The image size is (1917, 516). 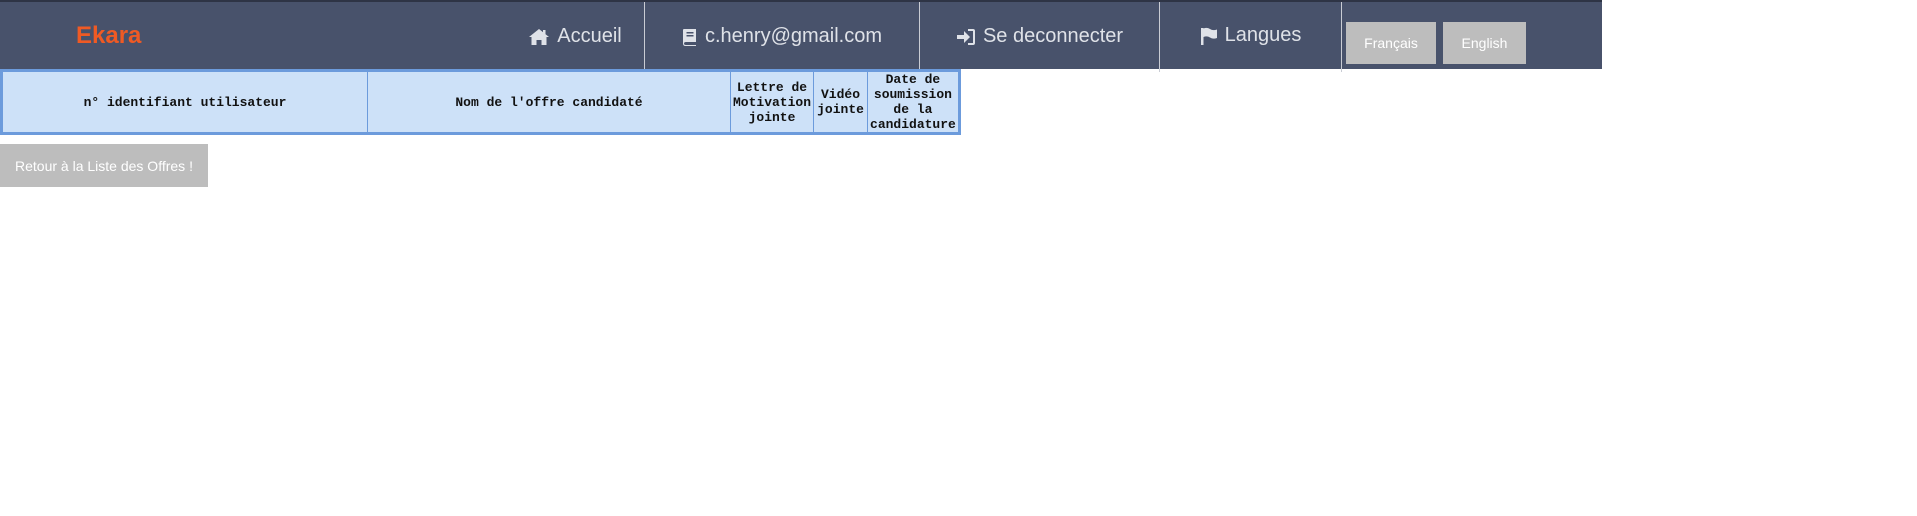 I want to click on sign-in-icon, so click(x=966, y=37).